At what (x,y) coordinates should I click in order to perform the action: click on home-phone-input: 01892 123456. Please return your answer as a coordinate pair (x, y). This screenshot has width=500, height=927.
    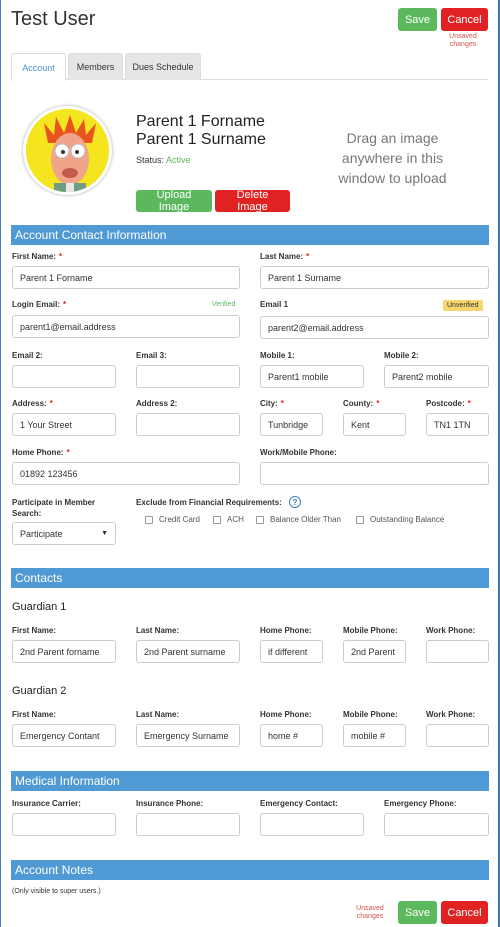
    Looking at the image, I should click on (126, 473).